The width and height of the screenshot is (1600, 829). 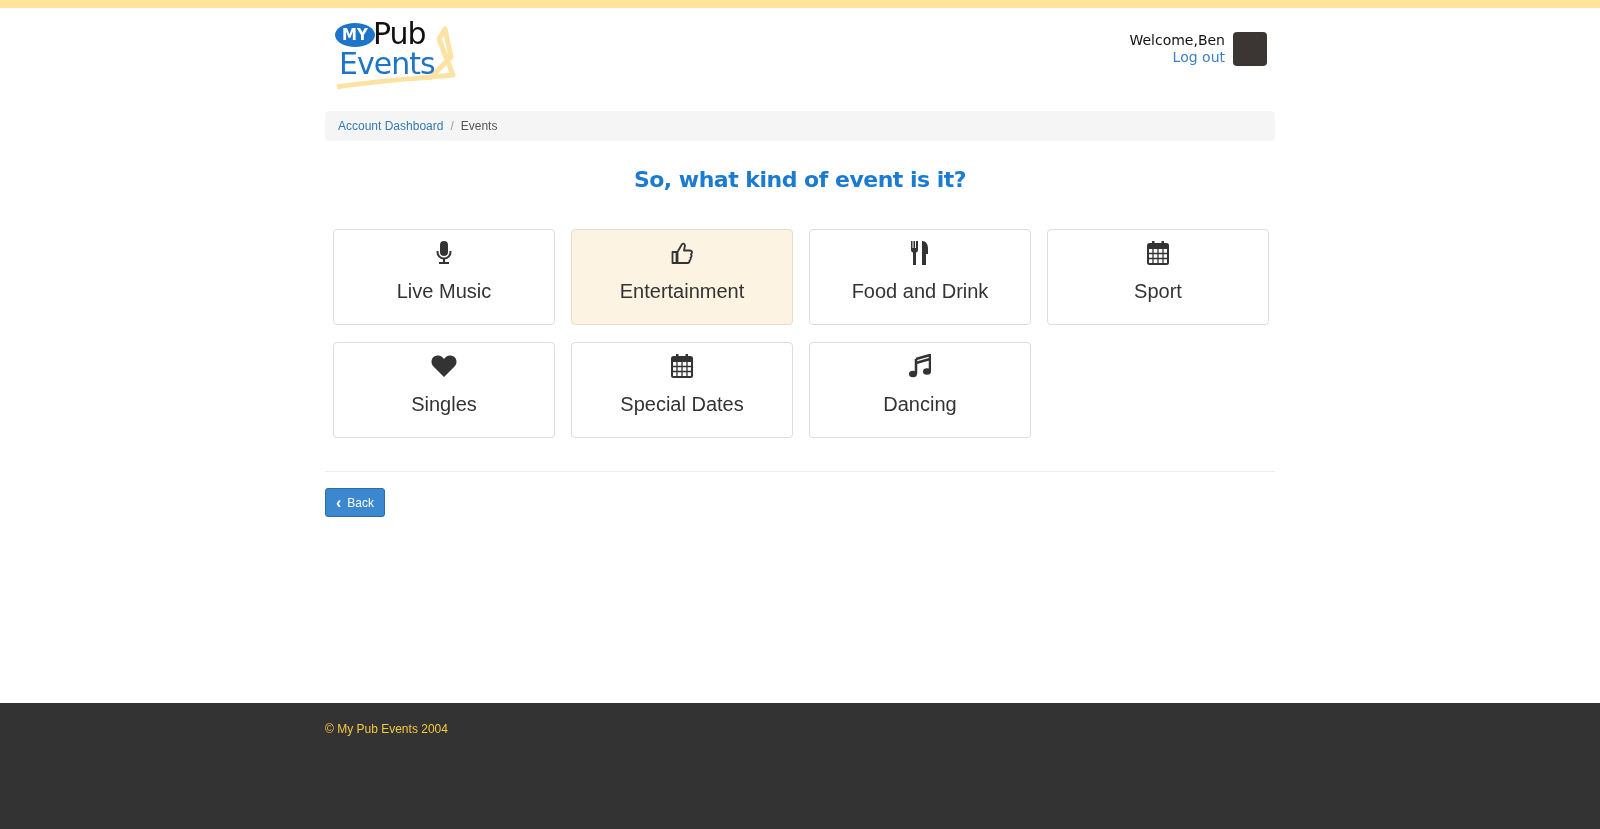 I want to click on breadcrumb-link: Account Dashboard, so click(x=391, y=126).